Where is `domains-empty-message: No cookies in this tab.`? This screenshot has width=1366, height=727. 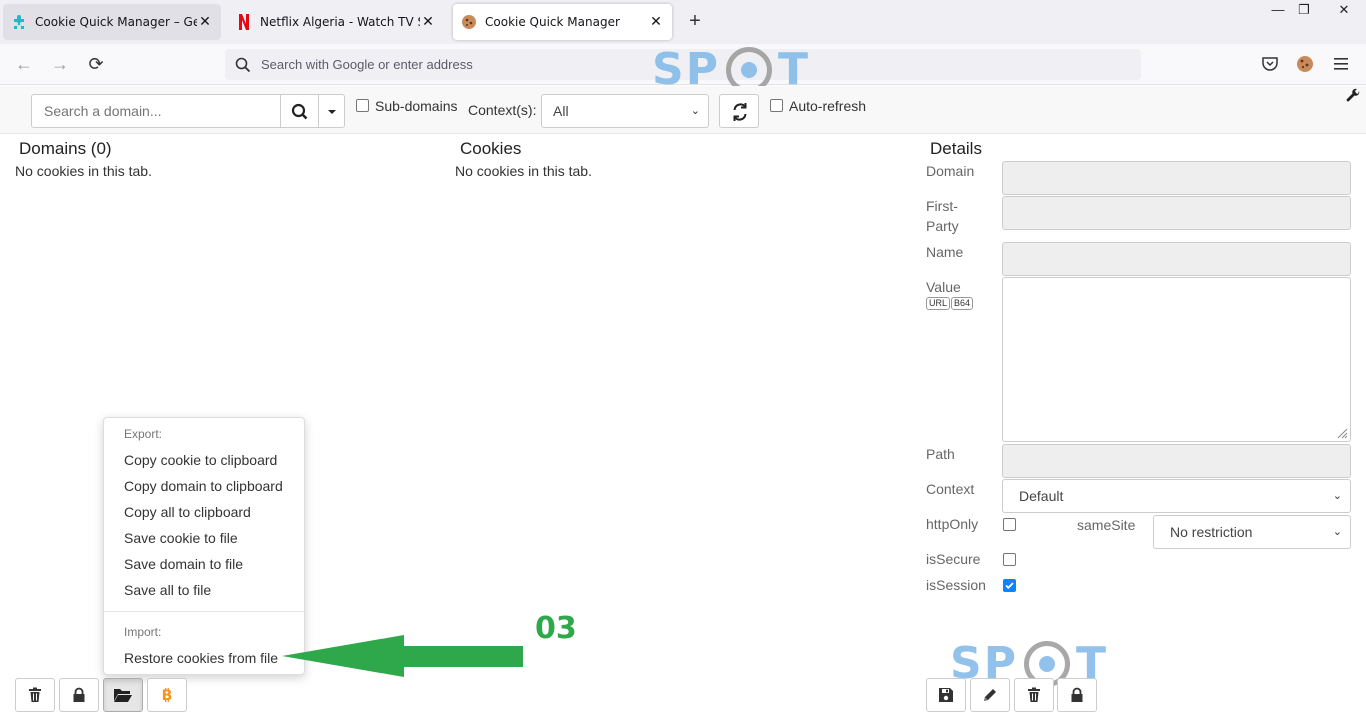 domains-empty-message: No cookies in this tab. is located at coordinates (83, 171).